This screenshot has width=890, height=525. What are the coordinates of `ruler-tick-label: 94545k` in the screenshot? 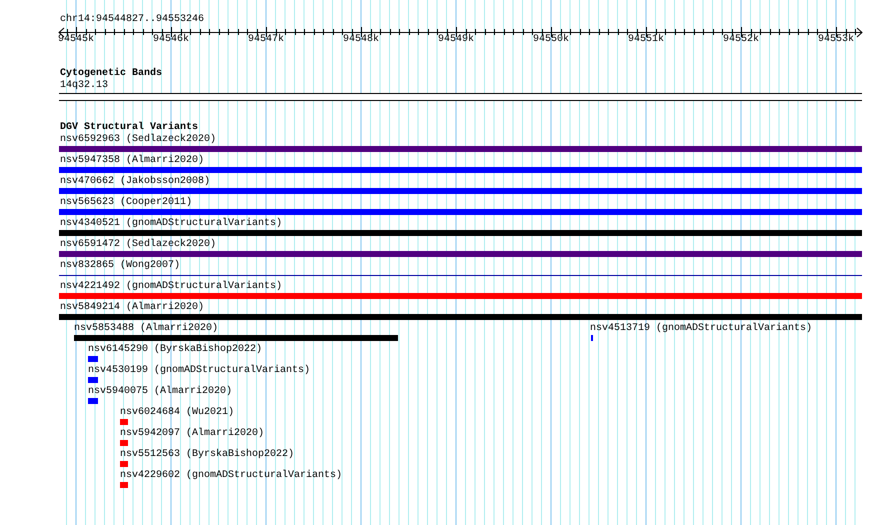 It's located at (76, 40).